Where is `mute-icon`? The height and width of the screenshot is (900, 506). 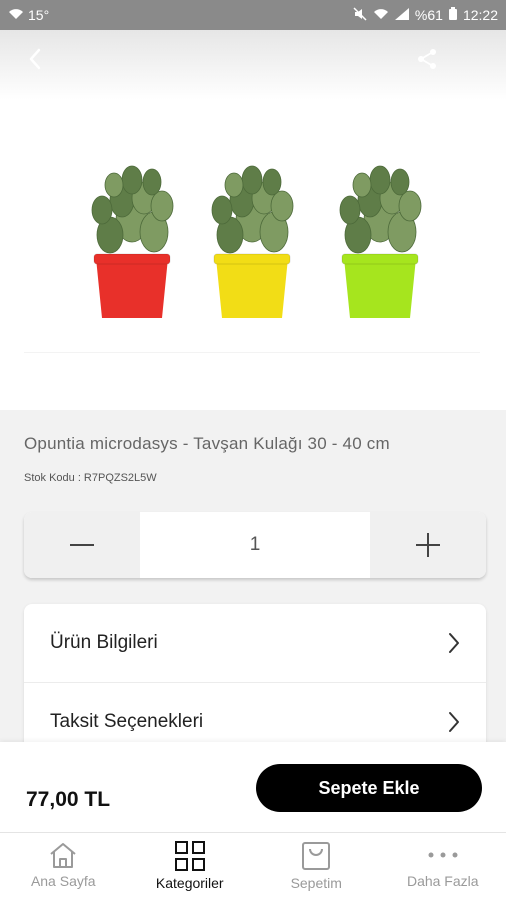 mute-icon is located at coordinates (360, 15).